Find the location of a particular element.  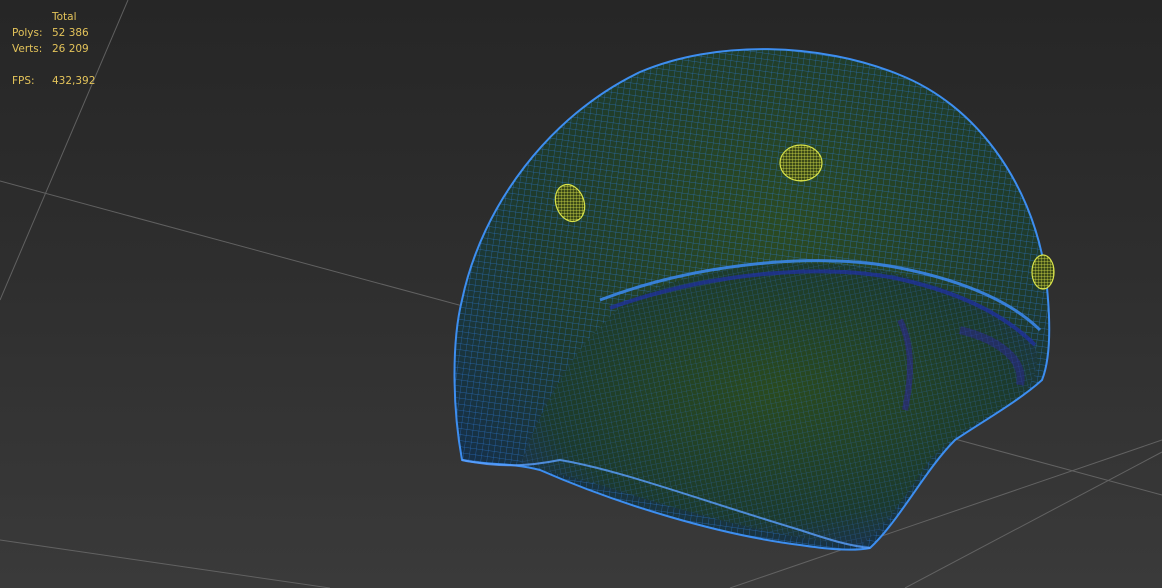

verts-label: Verts: is located at coordinates (27, 49).